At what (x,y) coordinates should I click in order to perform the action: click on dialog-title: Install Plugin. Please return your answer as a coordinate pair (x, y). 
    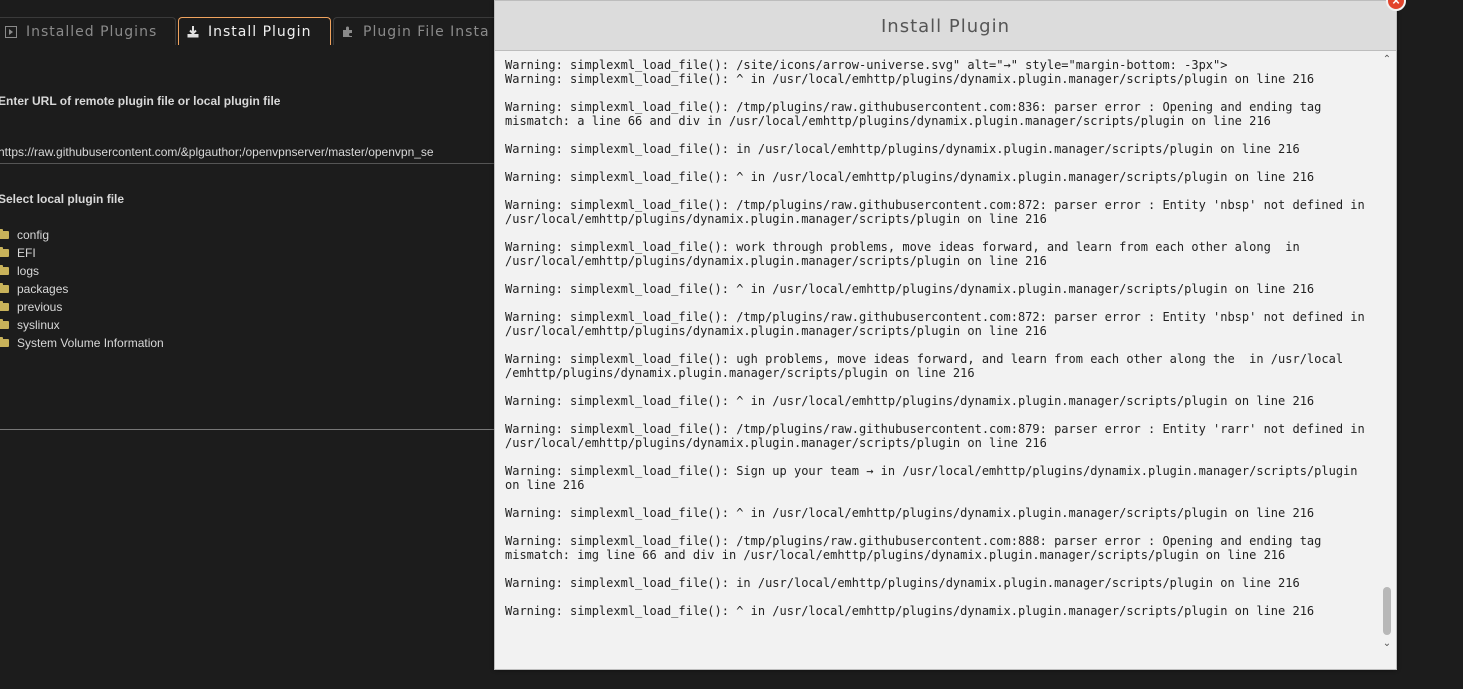
    Looking at the image, I should click on (945, 26).